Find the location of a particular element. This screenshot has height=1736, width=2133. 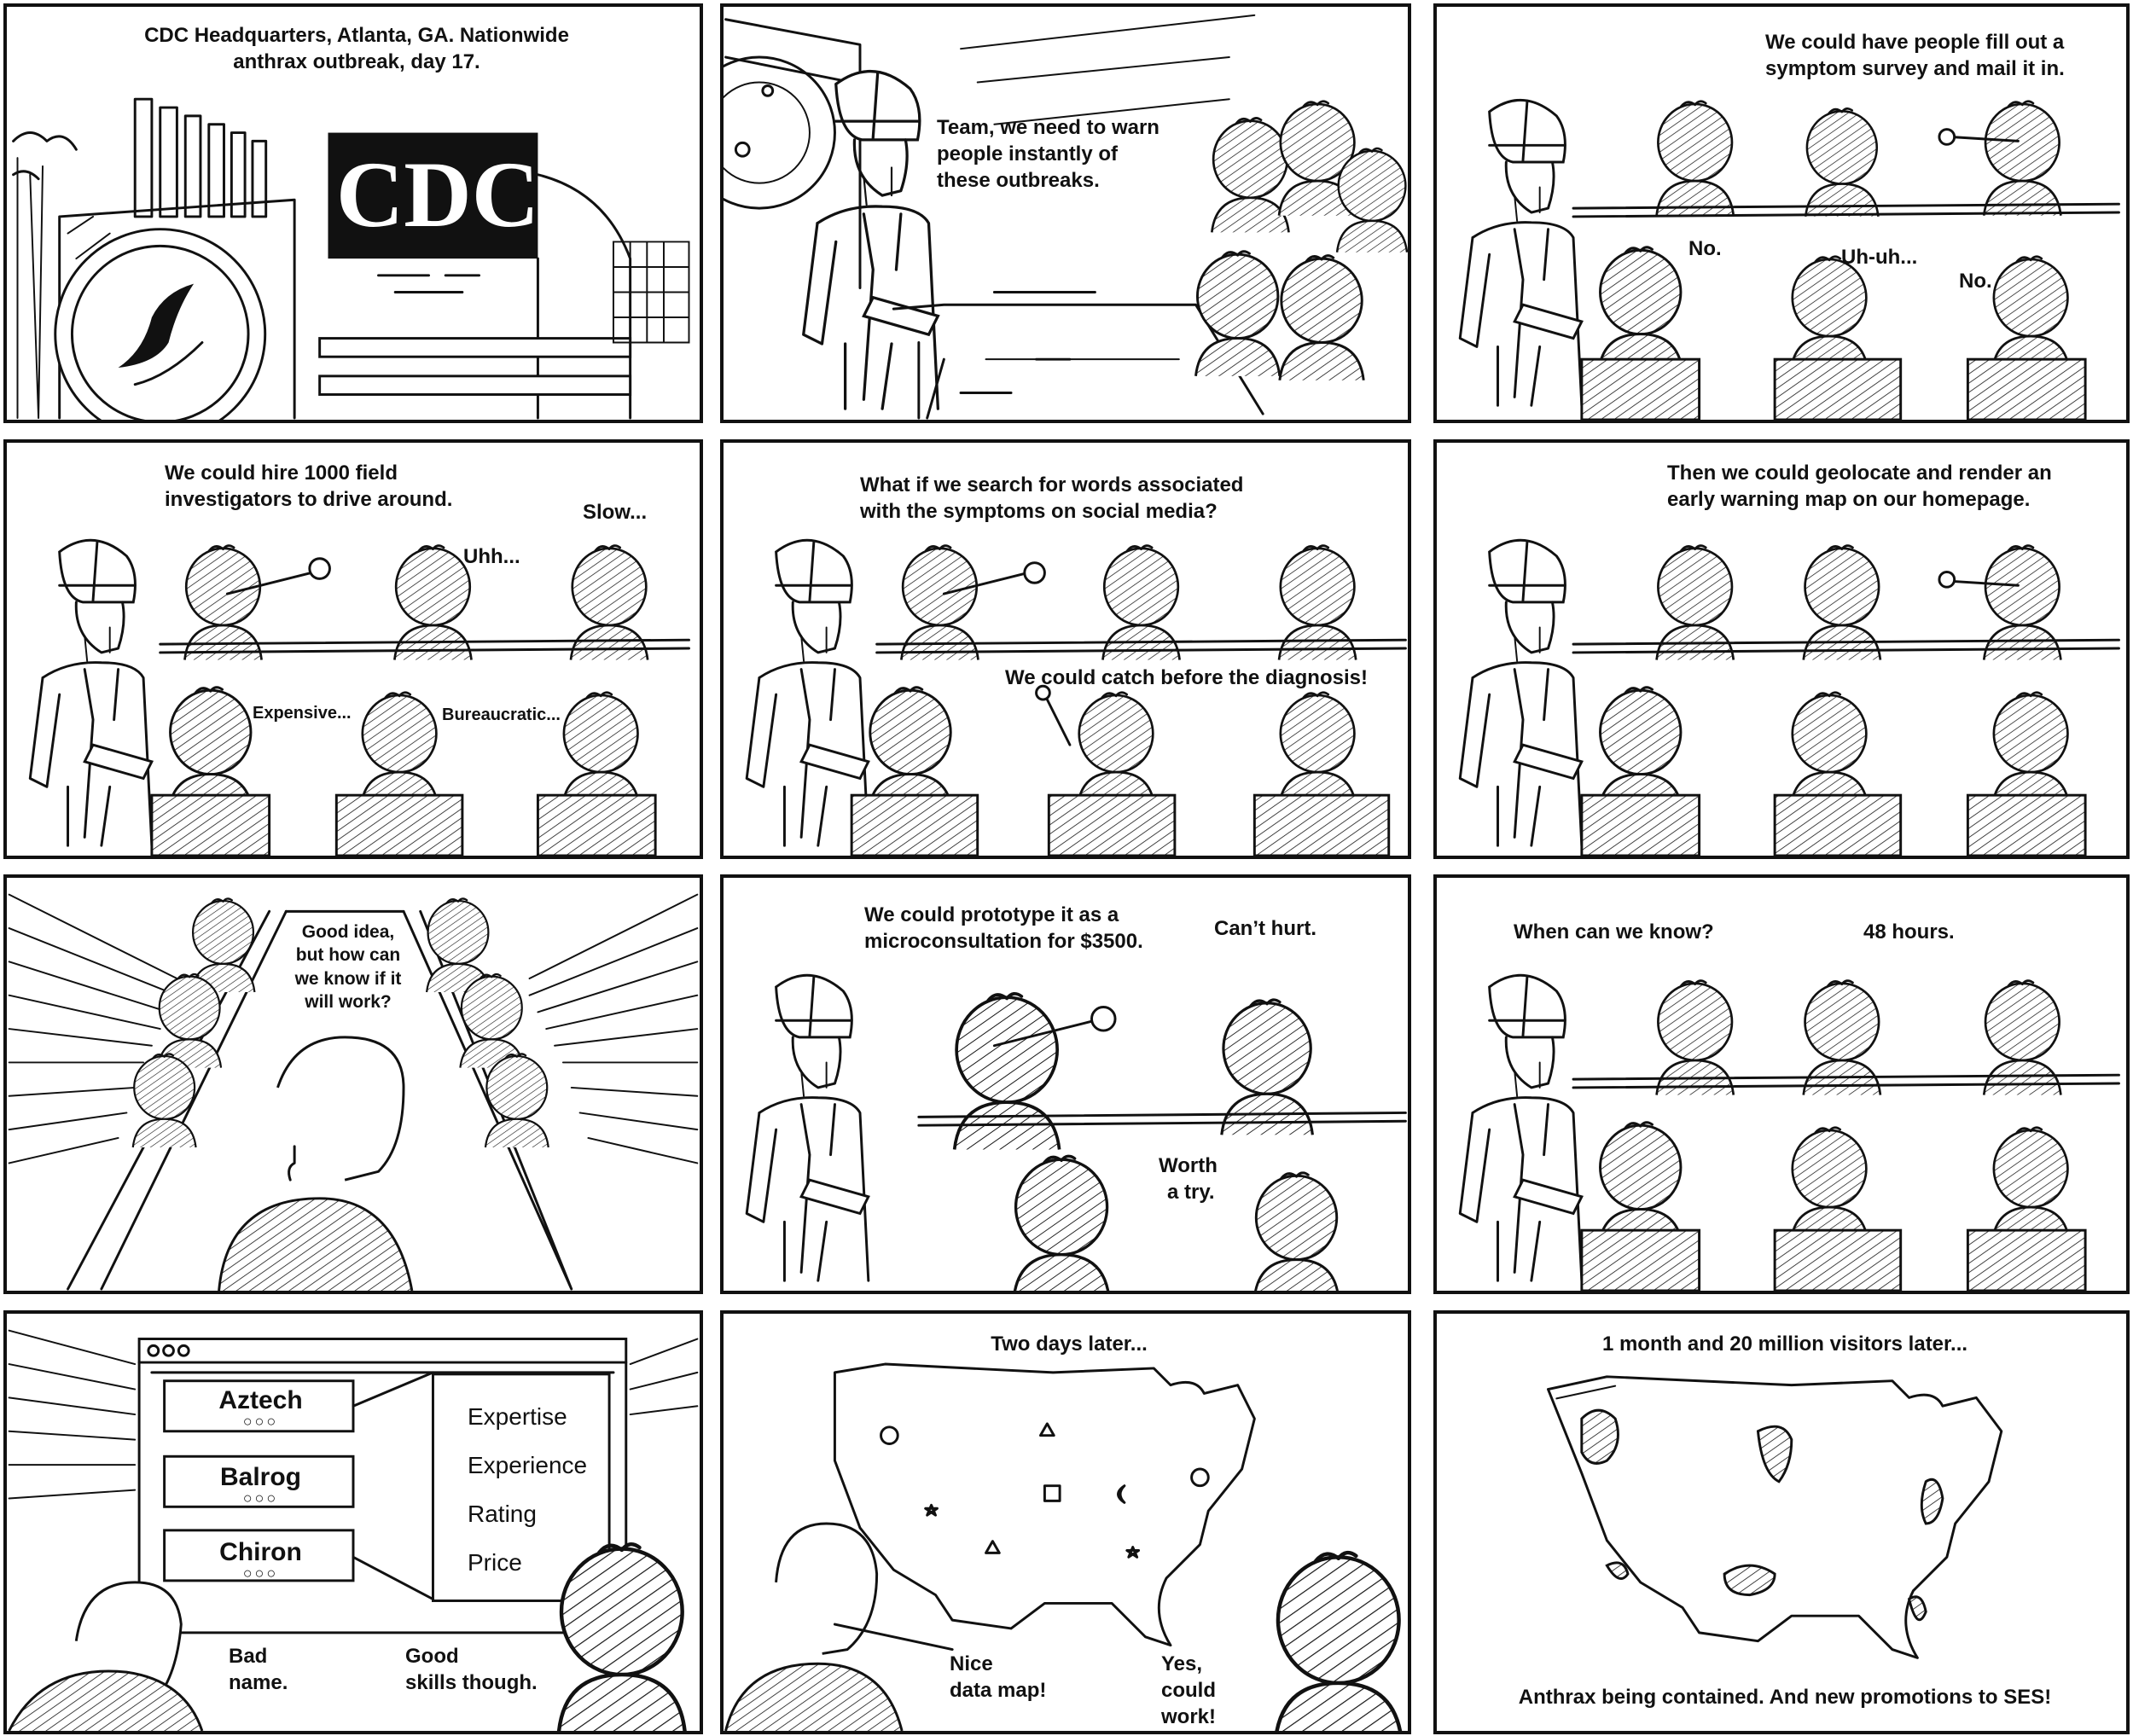

panel-11-comment-2-line-3: work! is located at coordinates (1189, 1717).